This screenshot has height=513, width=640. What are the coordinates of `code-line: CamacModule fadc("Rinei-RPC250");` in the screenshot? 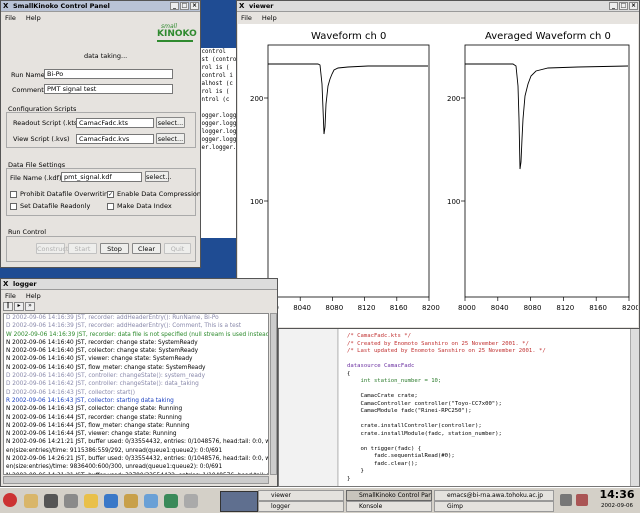 It's located at (409, 411).